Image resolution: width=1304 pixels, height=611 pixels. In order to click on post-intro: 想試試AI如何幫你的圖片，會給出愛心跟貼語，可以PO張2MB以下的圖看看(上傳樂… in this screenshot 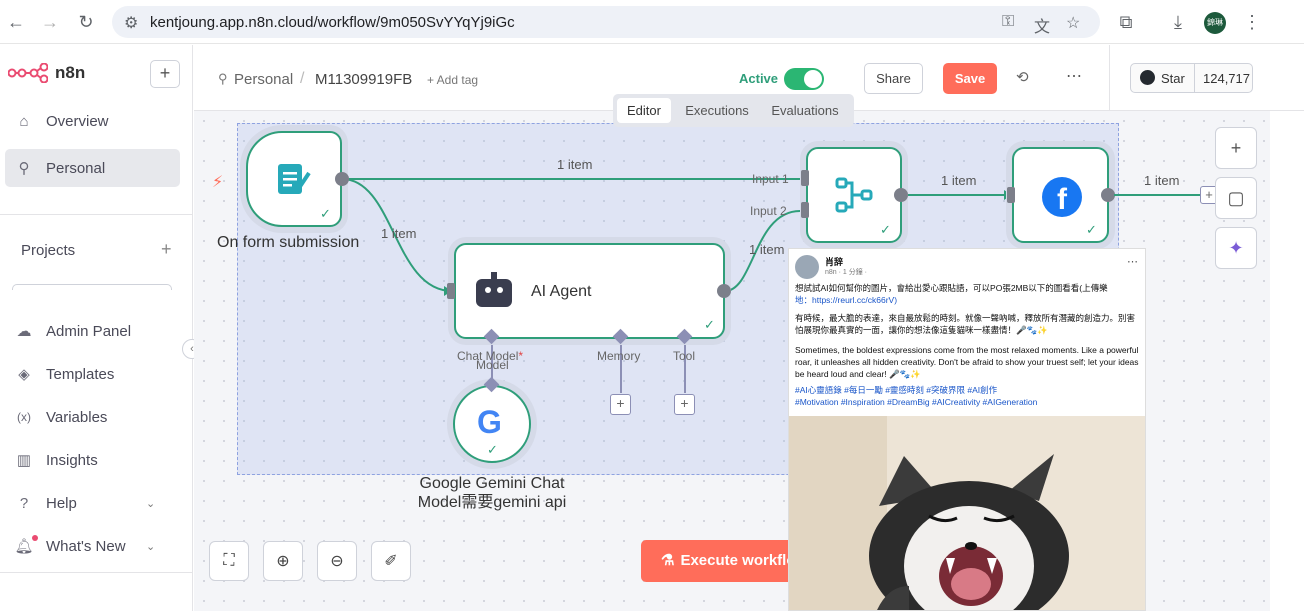, I will do `click(951, 294)`.